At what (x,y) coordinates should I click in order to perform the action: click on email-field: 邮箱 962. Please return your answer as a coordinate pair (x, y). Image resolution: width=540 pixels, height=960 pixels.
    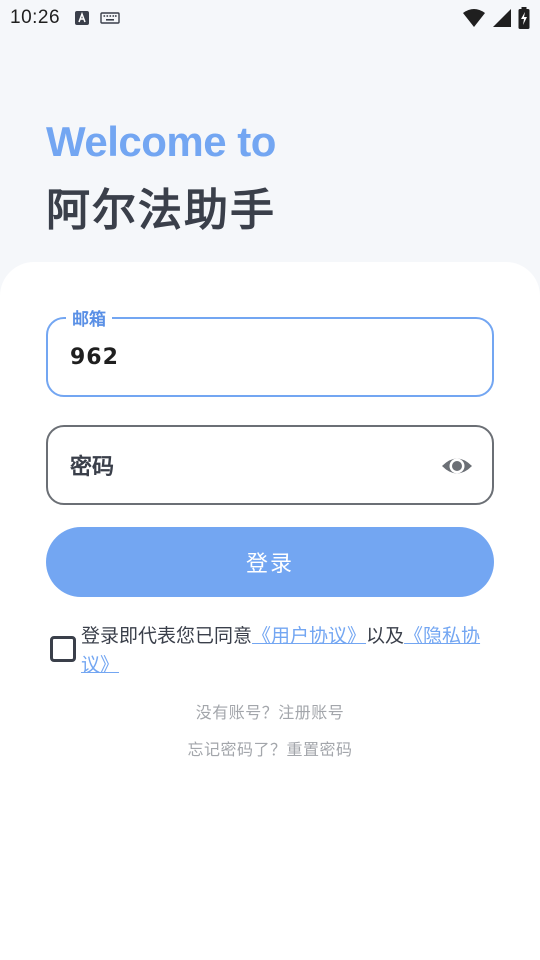
    Looking at the image, I should click on (270, 351).